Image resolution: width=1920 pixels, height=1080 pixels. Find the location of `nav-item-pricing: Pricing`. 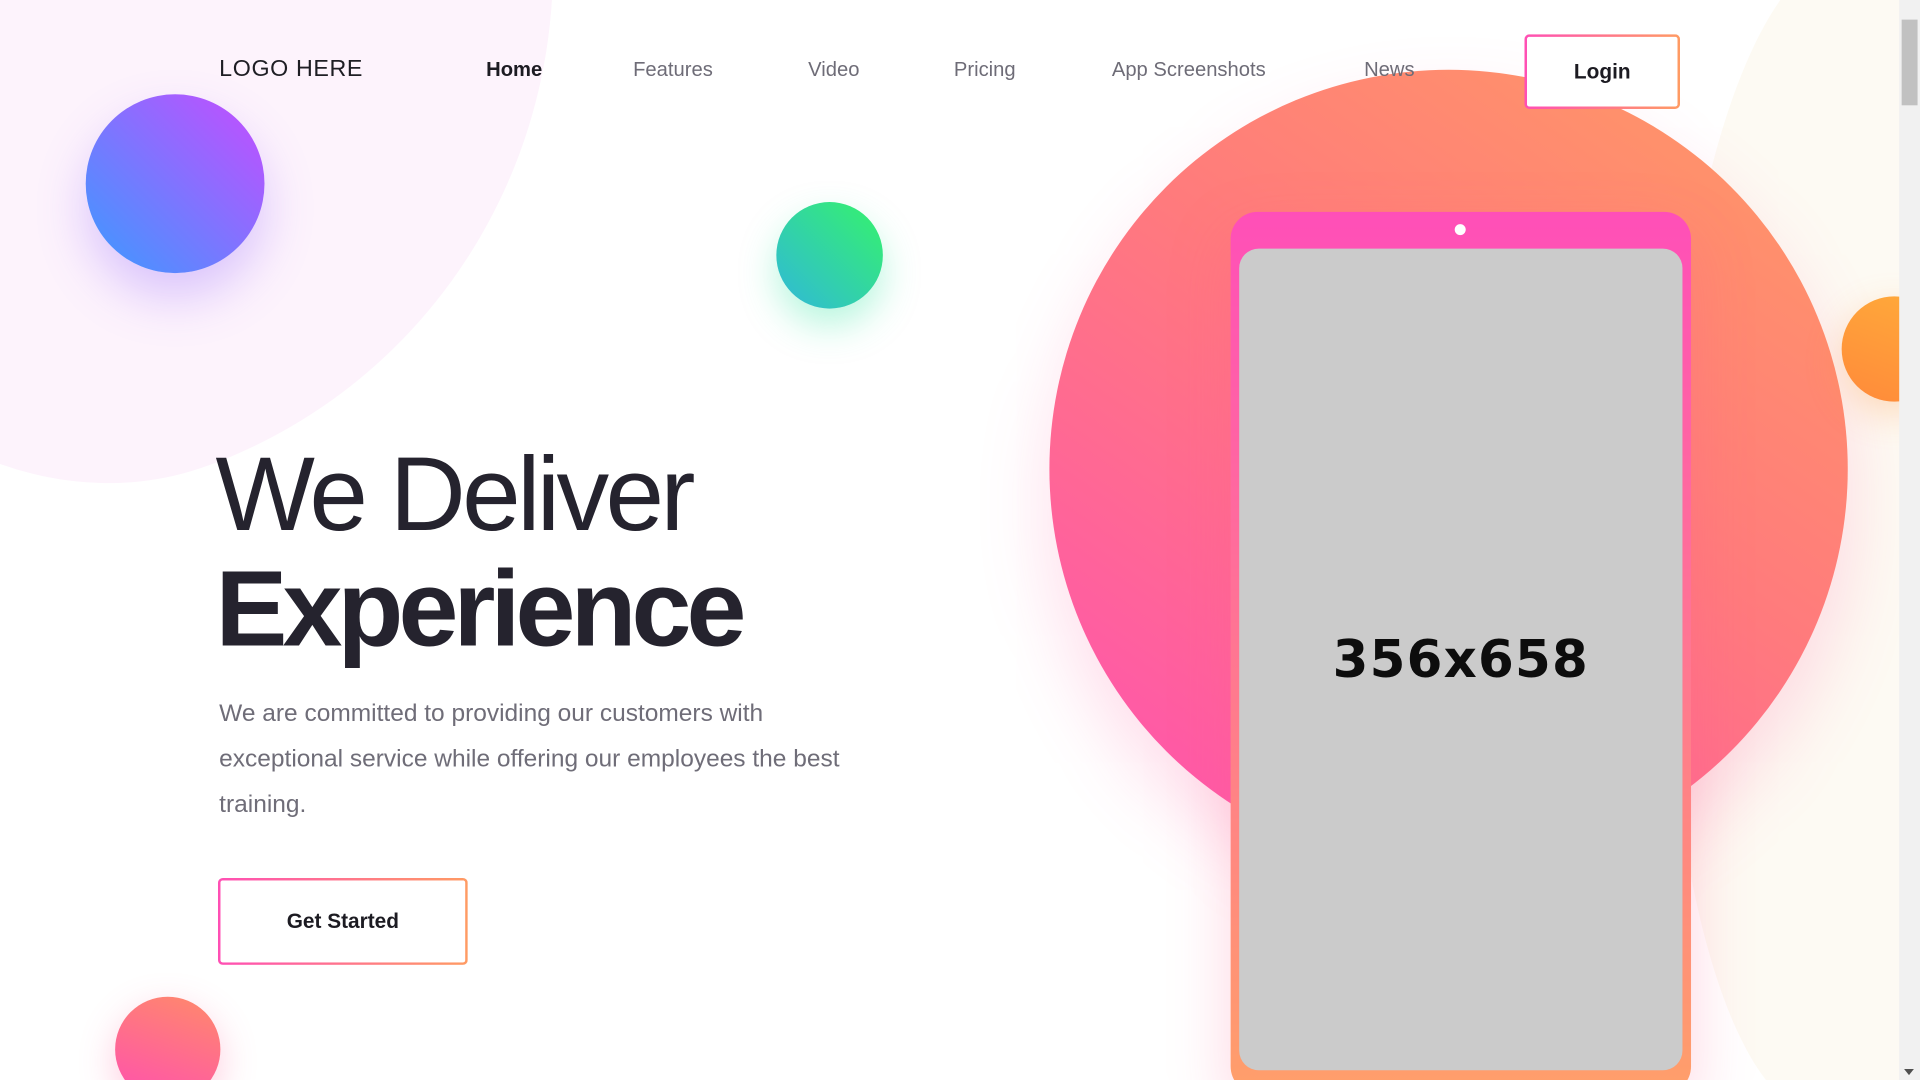

nav-item-pricing: Pricing is located at coordinates (985, 70).